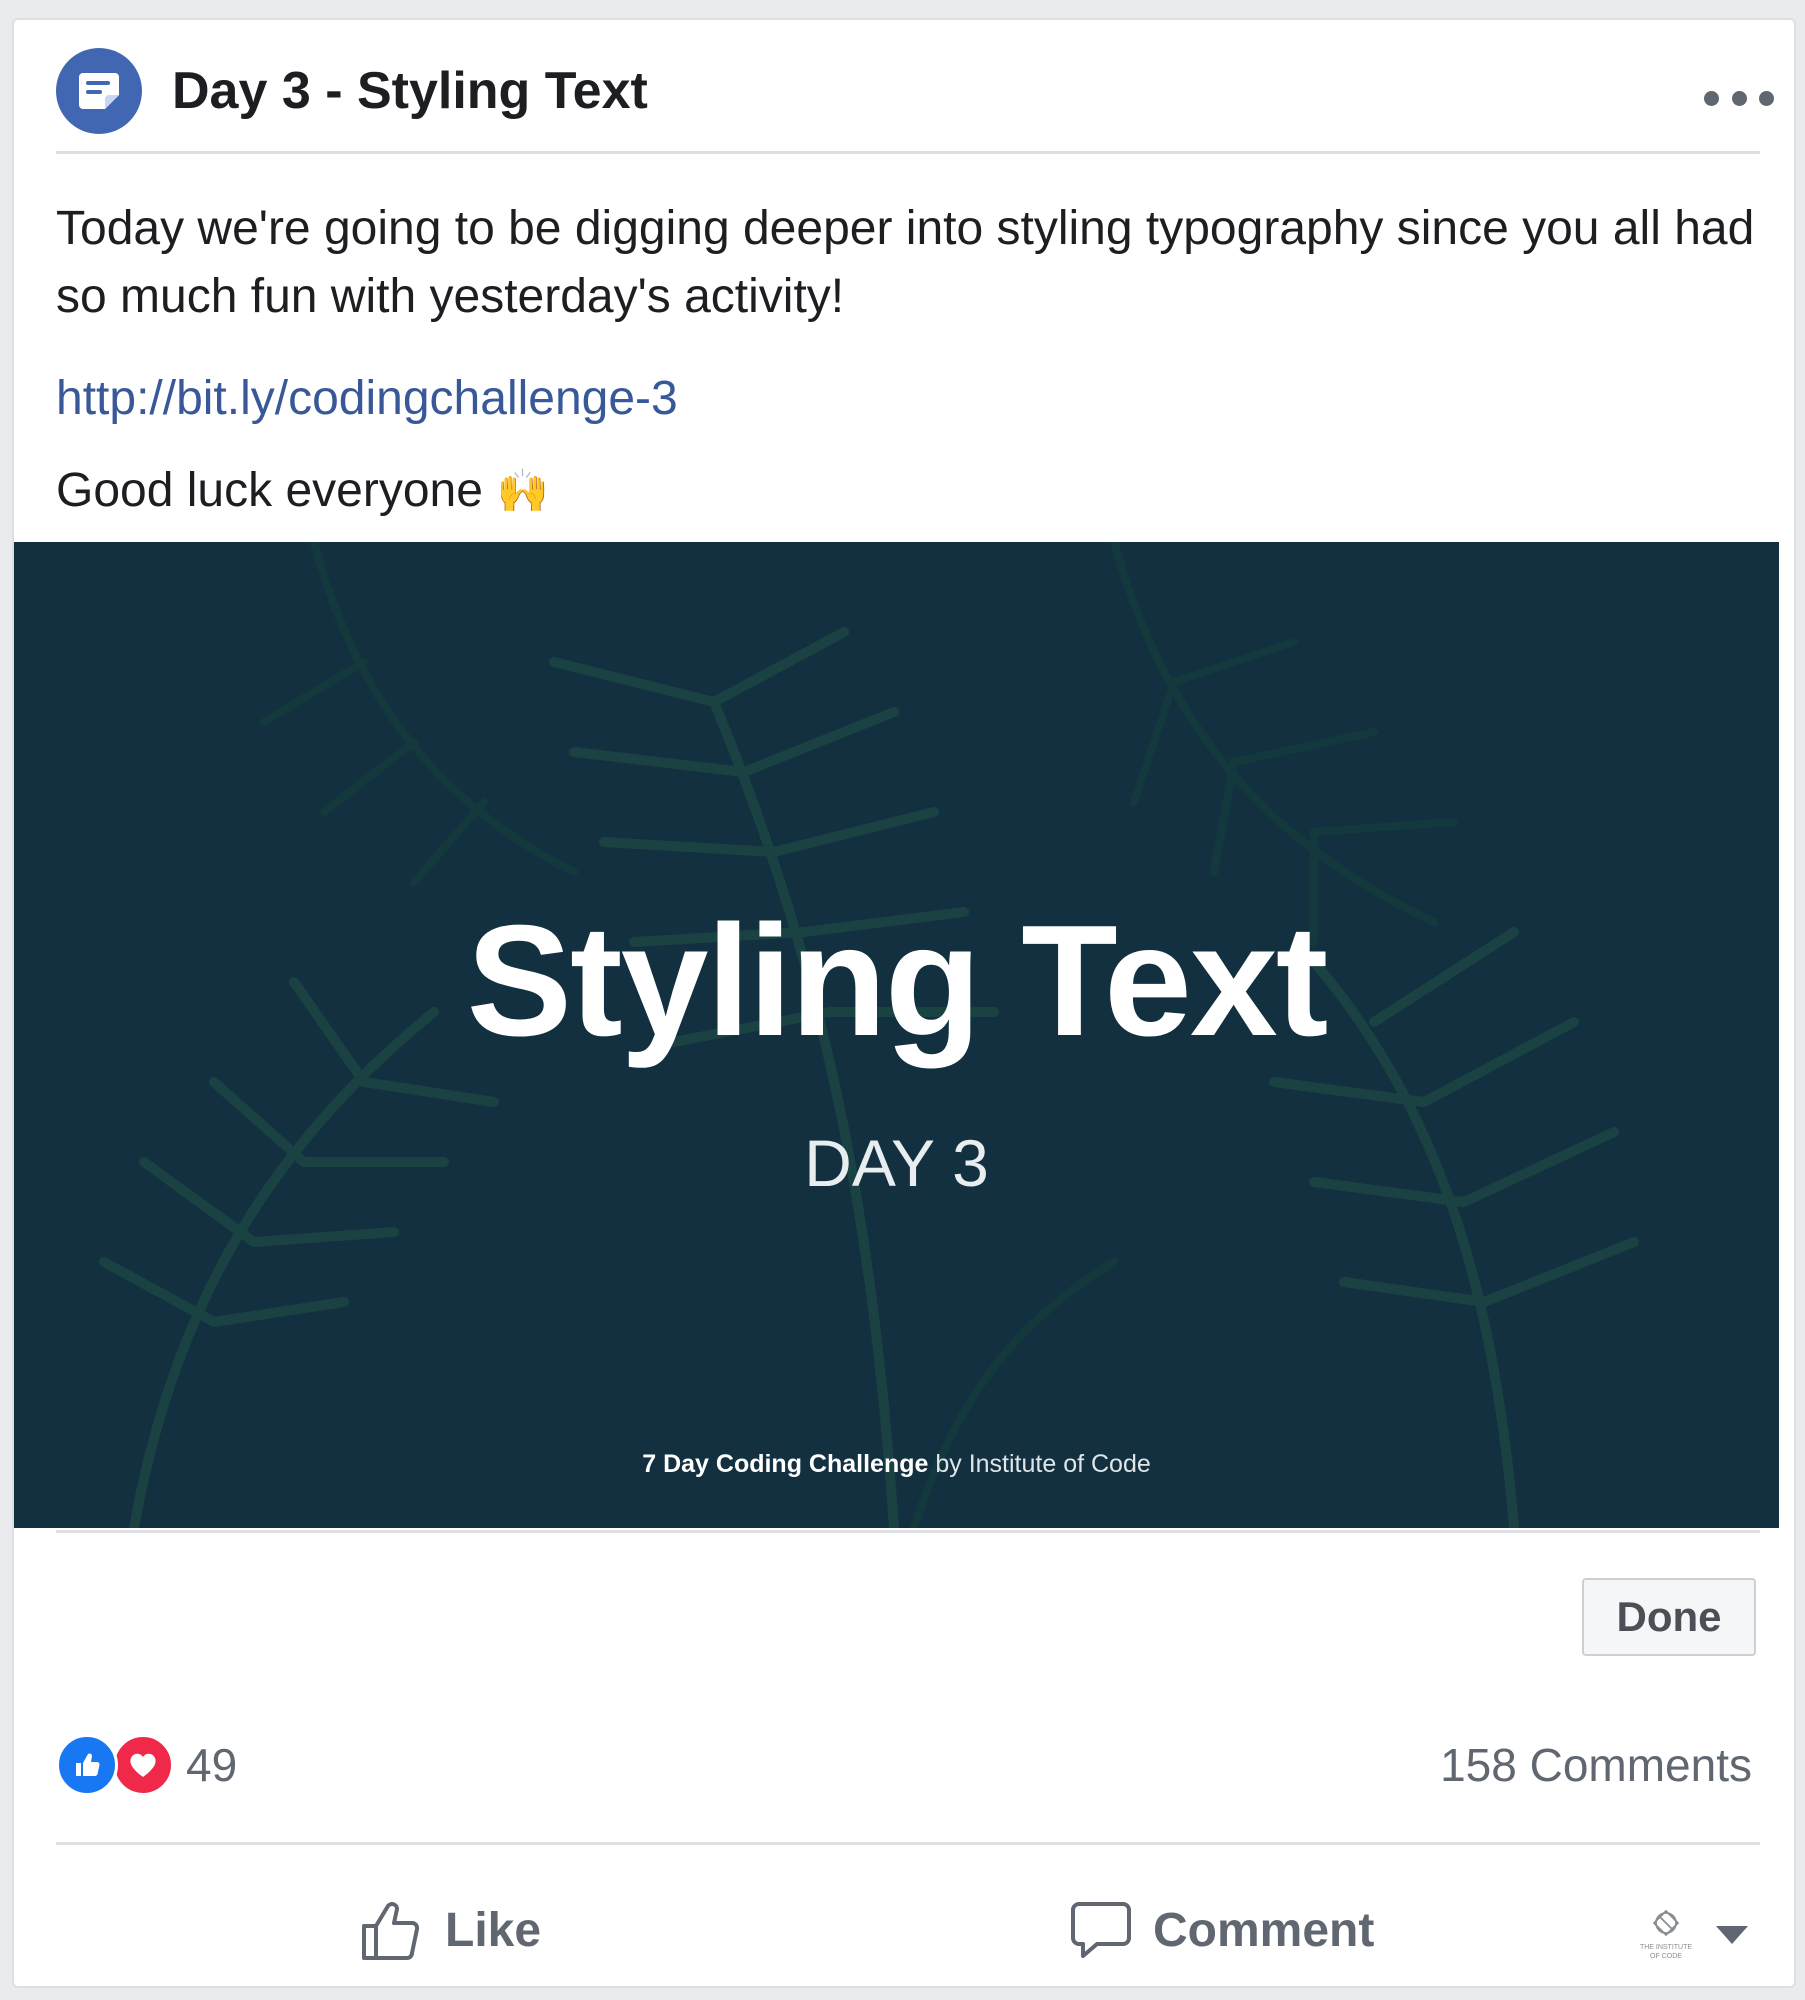 The width and height of the screenshot is (1805, 2000). I want to click on comment-bubble-icon, so click(1101, 1930).